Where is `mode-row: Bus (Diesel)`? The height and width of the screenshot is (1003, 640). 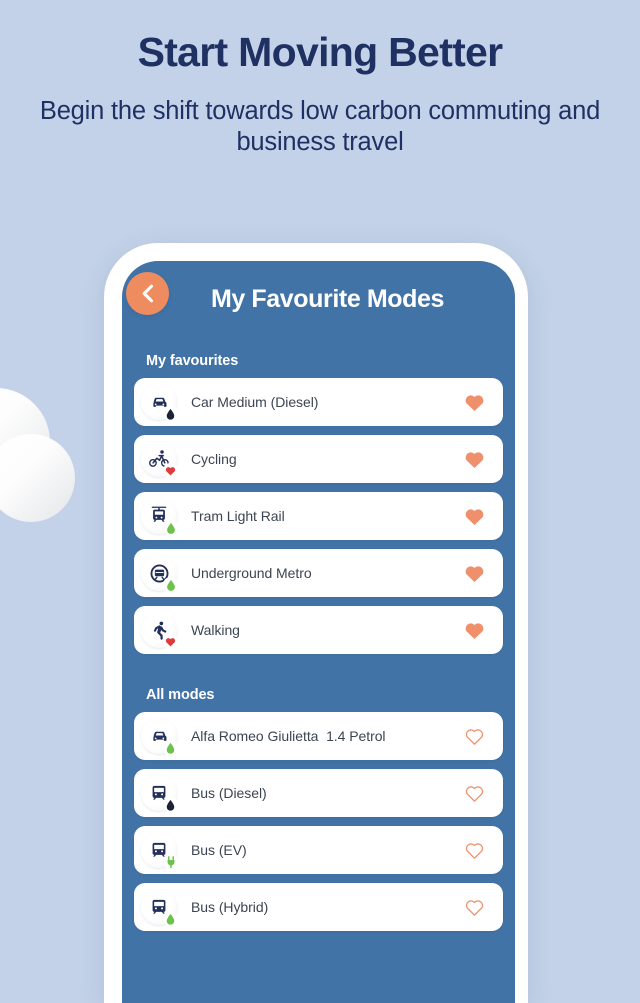
mode-row: Bus (Diesel) is located at coordinates (318, 793).